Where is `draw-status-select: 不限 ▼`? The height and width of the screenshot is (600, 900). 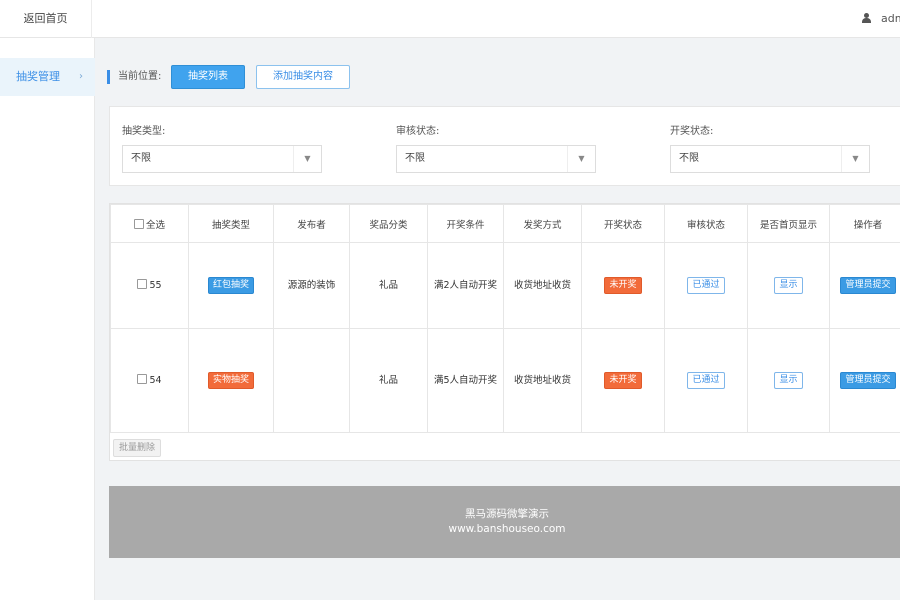
draw-status-select: 不限 ▼ is located at coordinates (770, 159).